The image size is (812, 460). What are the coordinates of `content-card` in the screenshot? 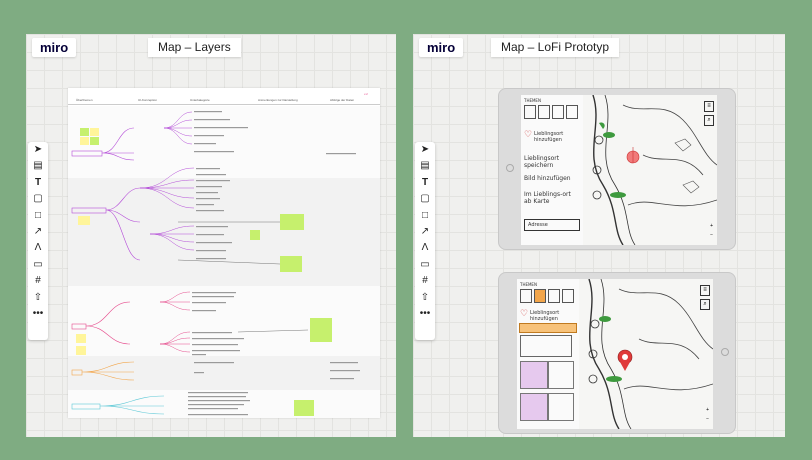 It's located at (546, 346).